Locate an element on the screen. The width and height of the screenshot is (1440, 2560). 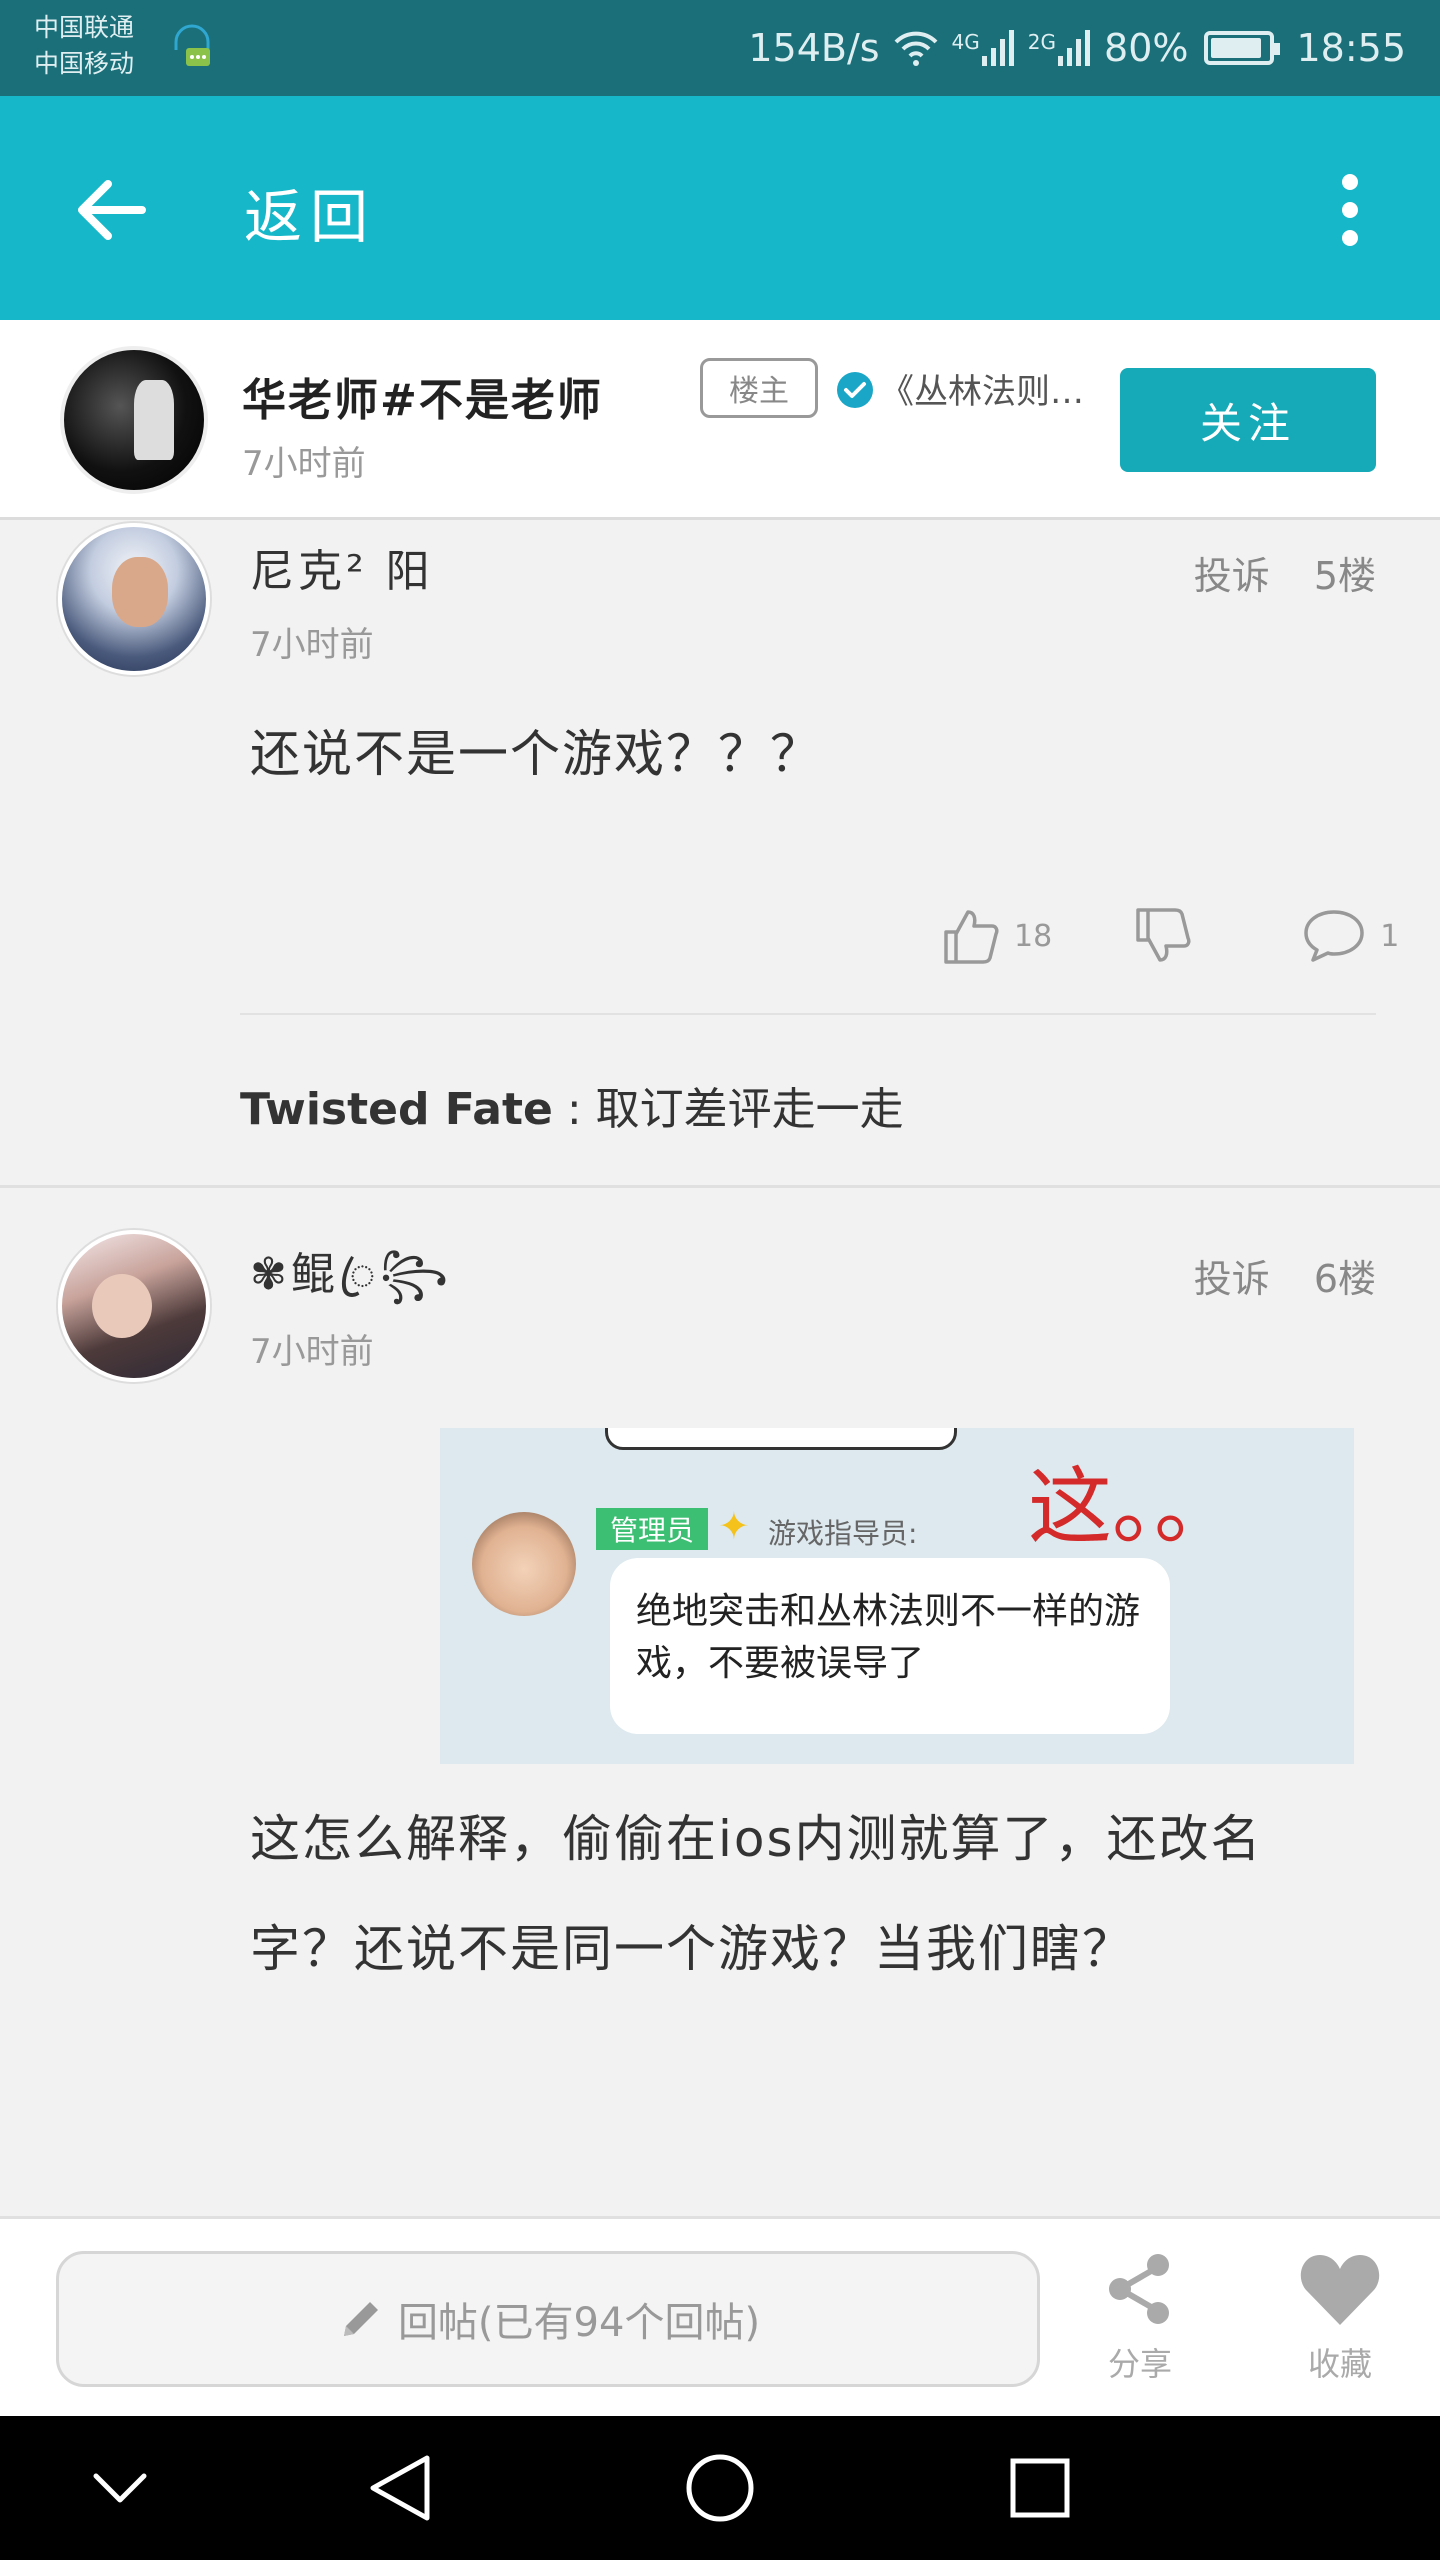
signal-4g: 4G is located at coordinates (984, 48).